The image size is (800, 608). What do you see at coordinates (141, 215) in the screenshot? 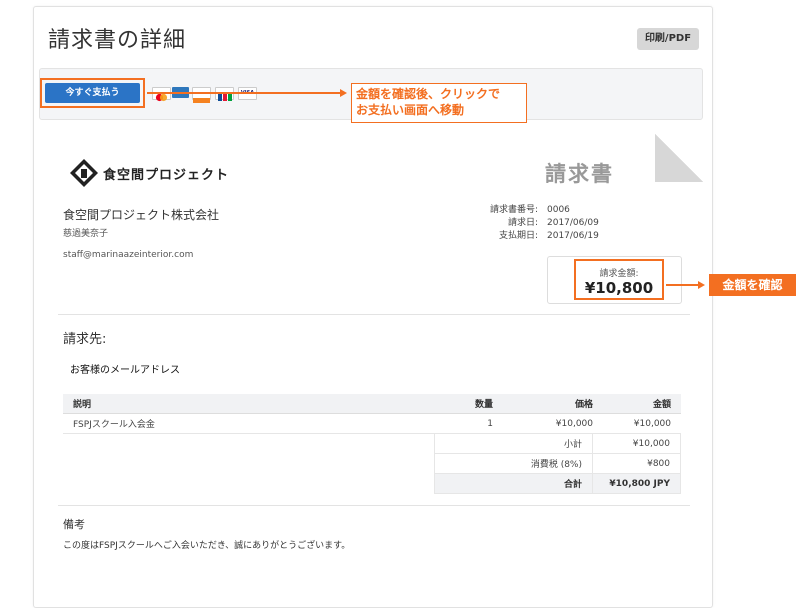
I see `company-name: 食空間プロジェクト株式会社` at bounding box center [141, 215].